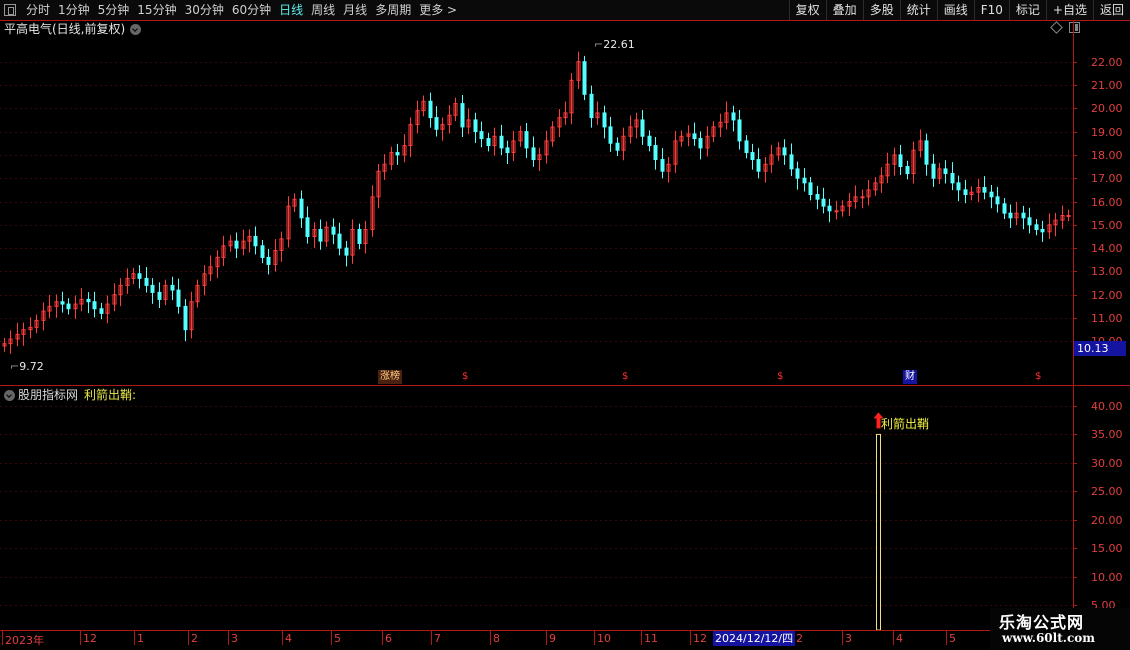  What do you see at coordinates (48, 395) in the screenshot?
I see `indicator-name: 股朋指标网` at bounding box center [48, 395].